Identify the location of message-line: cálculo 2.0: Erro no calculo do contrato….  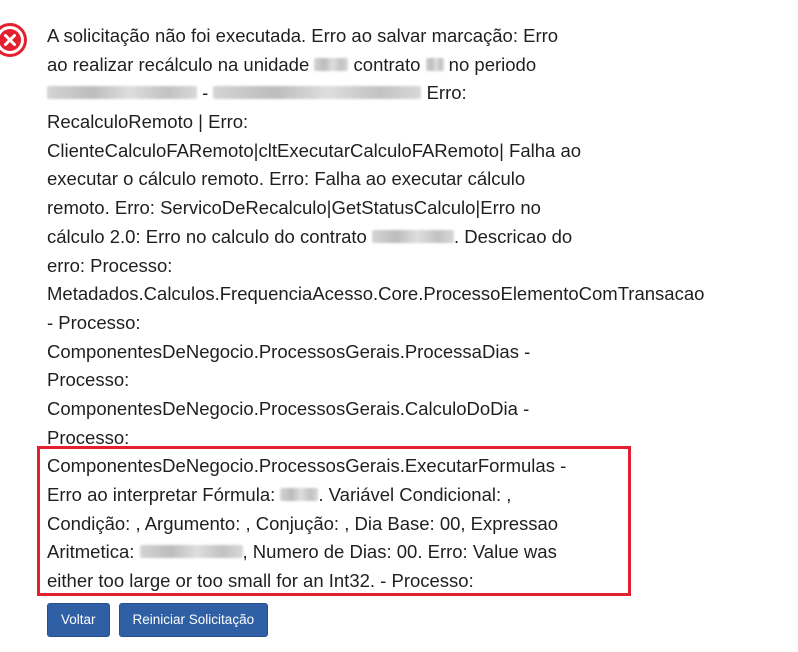
(422, 237).